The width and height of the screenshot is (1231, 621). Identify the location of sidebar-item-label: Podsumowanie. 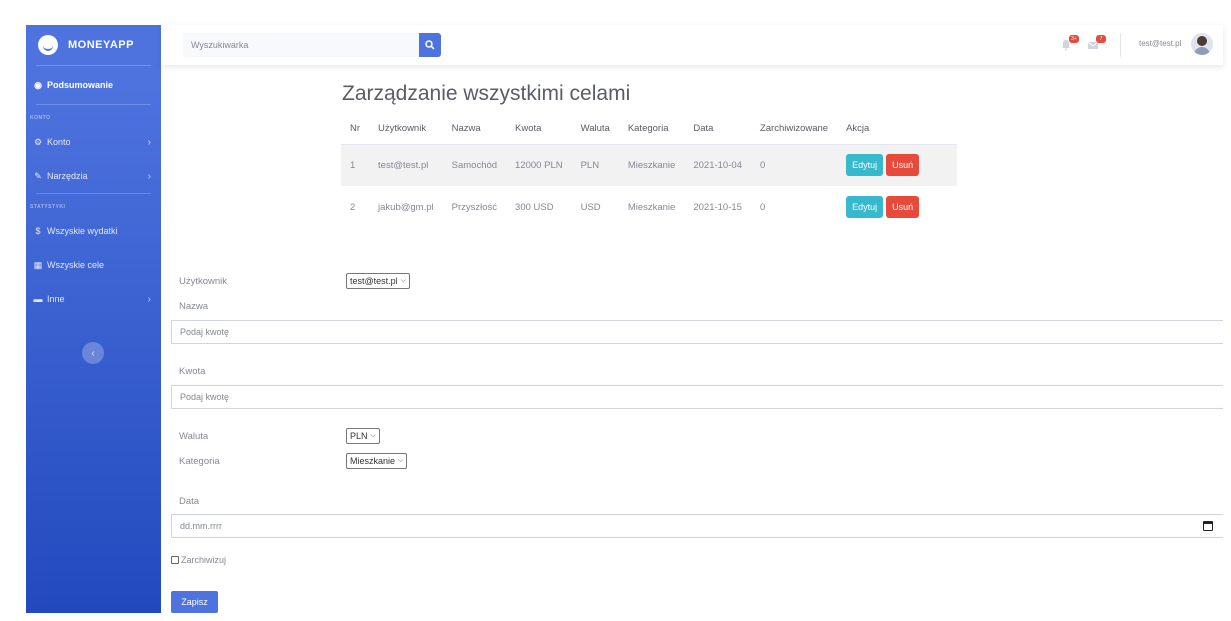
(80, 85).